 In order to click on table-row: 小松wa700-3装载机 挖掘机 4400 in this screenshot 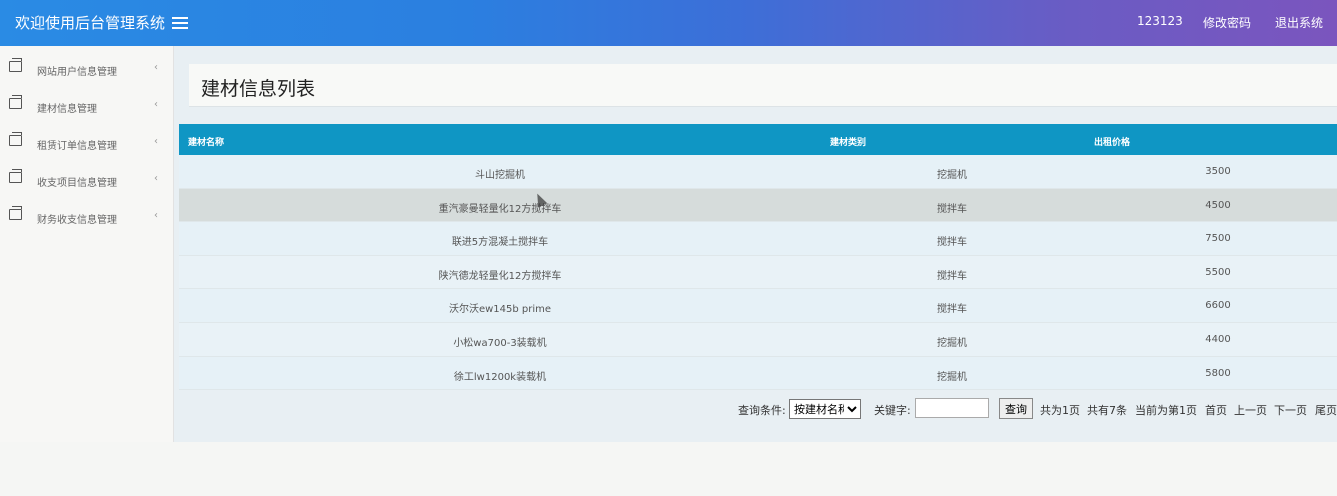, I will do `click(758, 339)`.